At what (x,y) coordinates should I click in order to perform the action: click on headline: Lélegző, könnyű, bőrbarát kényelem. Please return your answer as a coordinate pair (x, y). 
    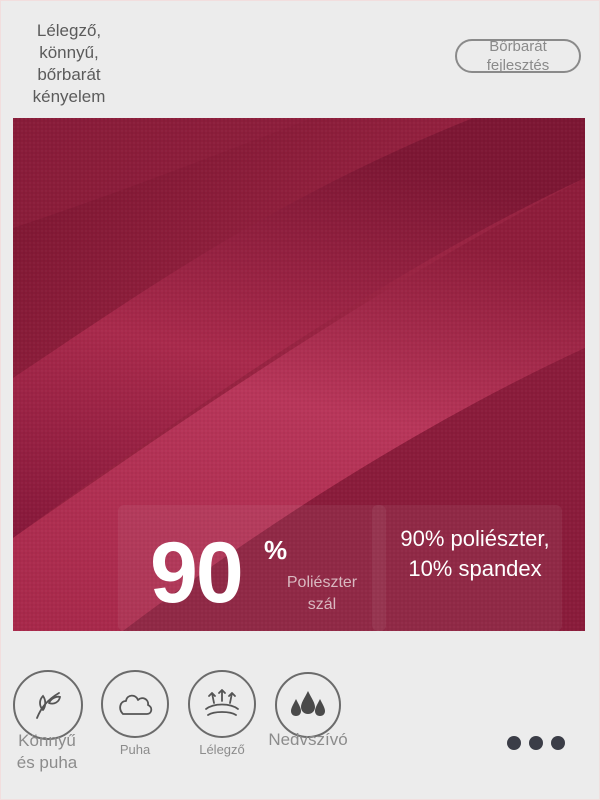
    Looking at the image, I should click on (69, 63).